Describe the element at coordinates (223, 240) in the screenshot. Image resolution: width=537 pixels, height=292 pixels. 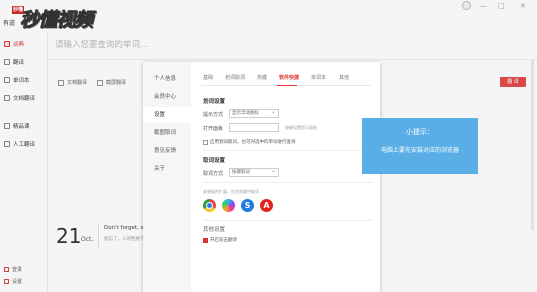
I see `checkbox-label: 开启双击翻译` at that location.